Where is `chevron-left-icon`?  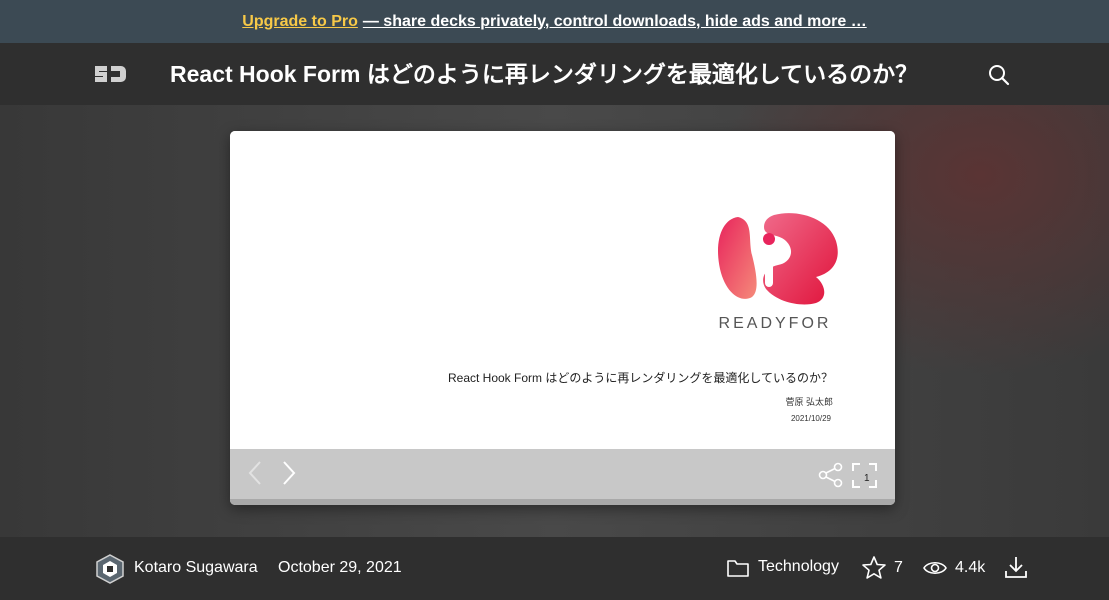
chevron-left-icon is located at coordinates (256, 473).